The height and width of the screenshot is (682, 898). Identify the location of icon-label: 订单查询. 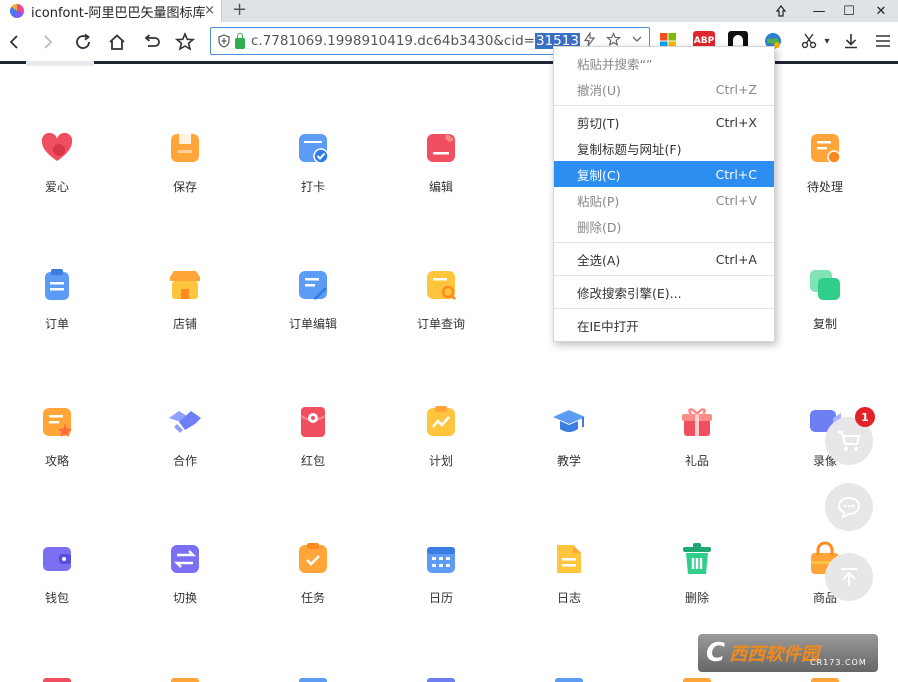
(440, 324).